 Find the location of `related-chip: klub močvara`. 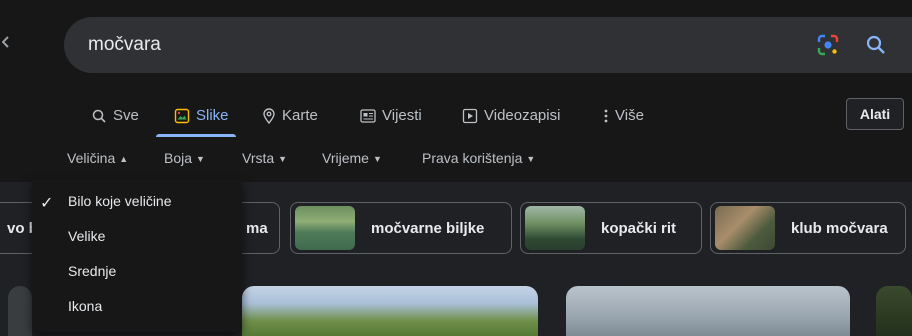

related-chip: klub močvara is located at coordinates (808, 228).